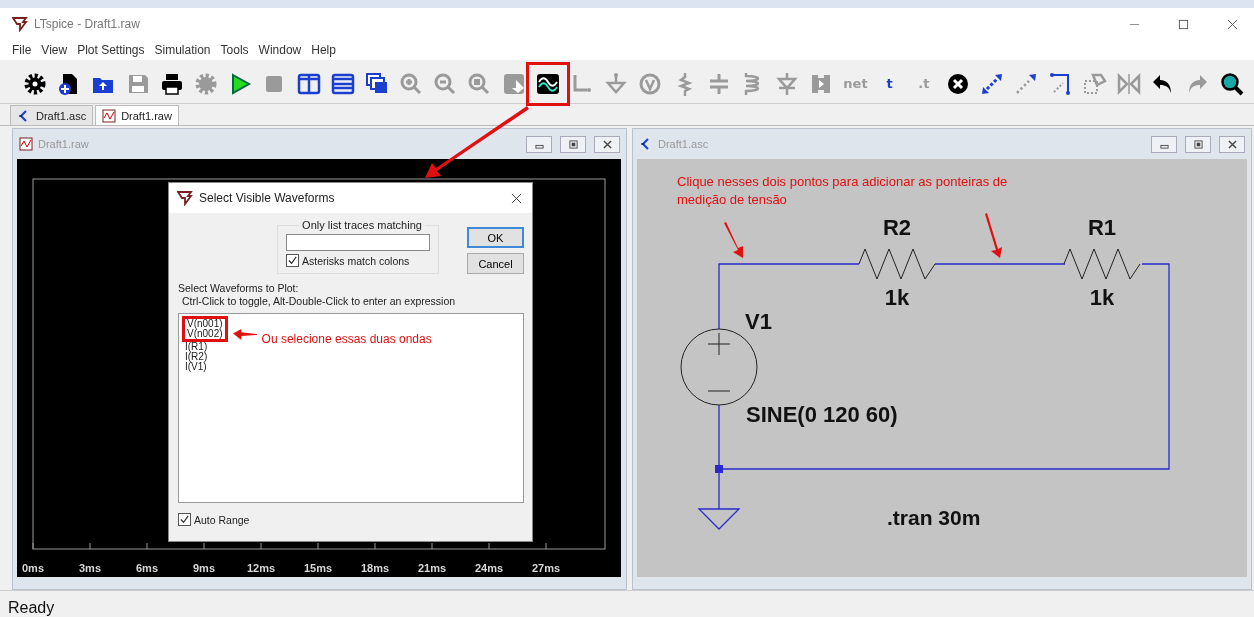 This screenshot has height=617, width=1254. What do you see at coordinates (54, 50) in the screenshot?
I see `menu-item: View` at bounding box center [54, 50].